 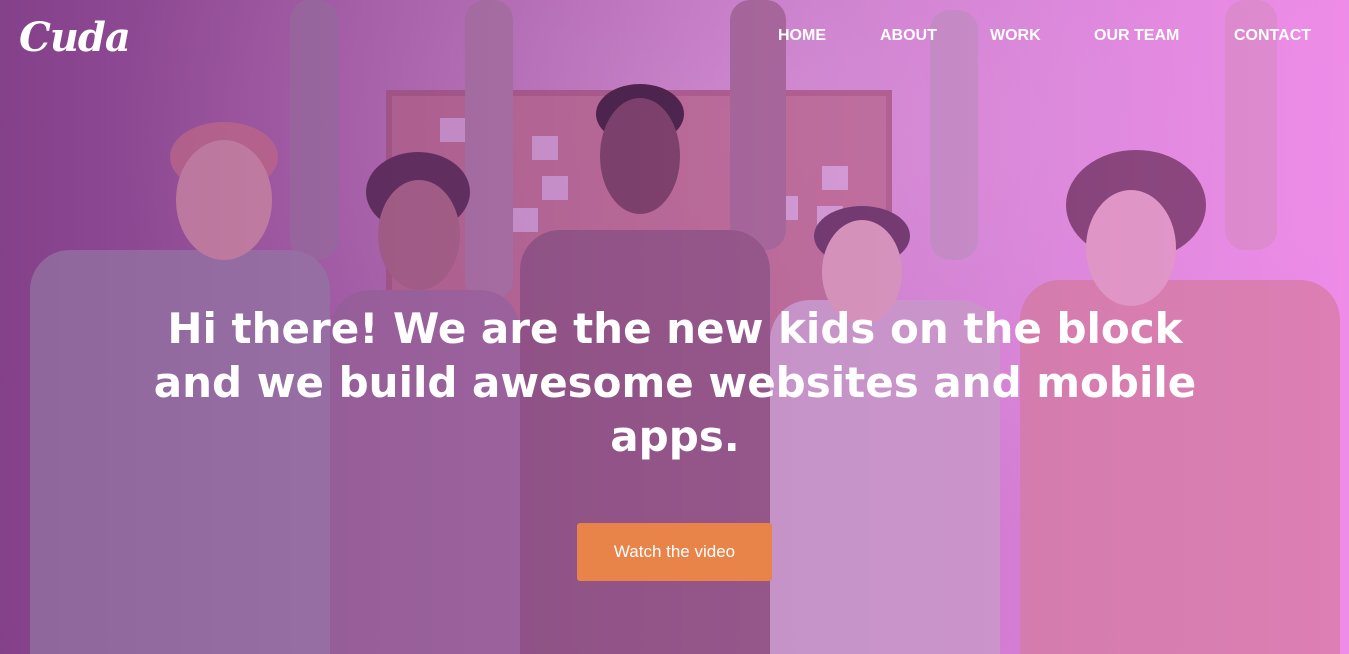 I want to click on nav-link-home: HOME, so click(x=802, y=36).